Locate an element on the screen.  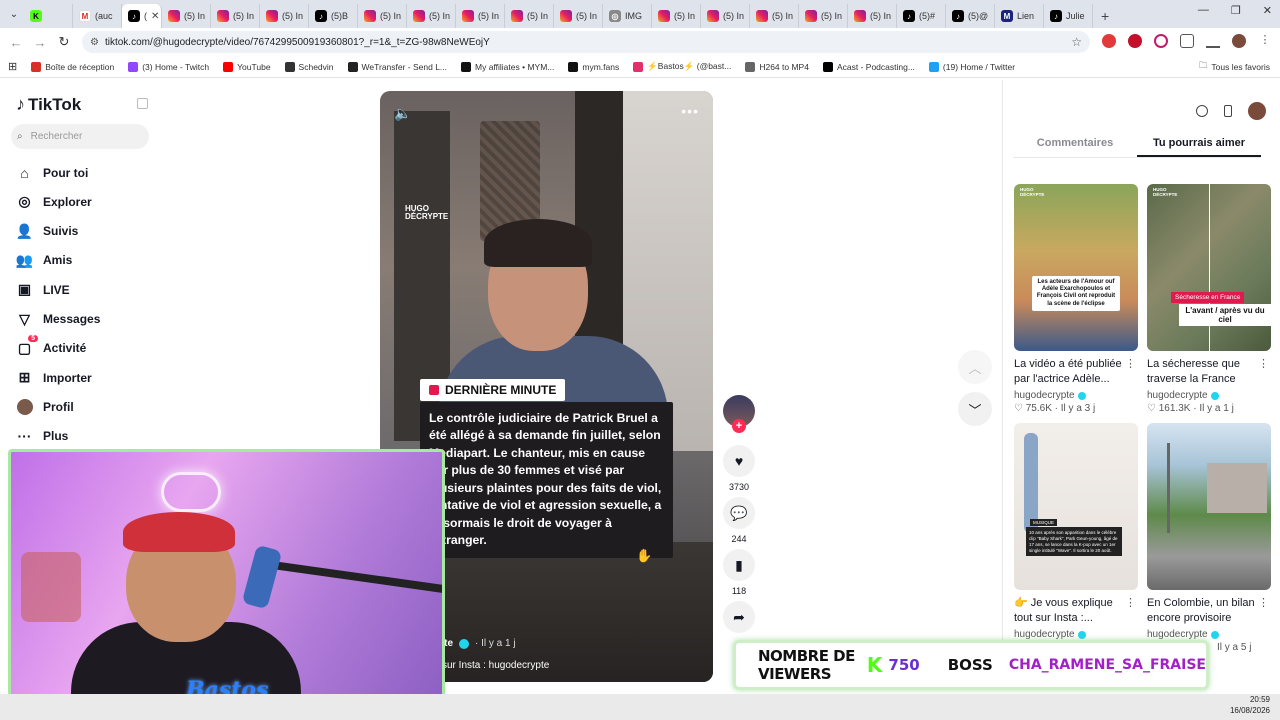
maximize-icon: ❐ is located at coordinates (1236, 10).